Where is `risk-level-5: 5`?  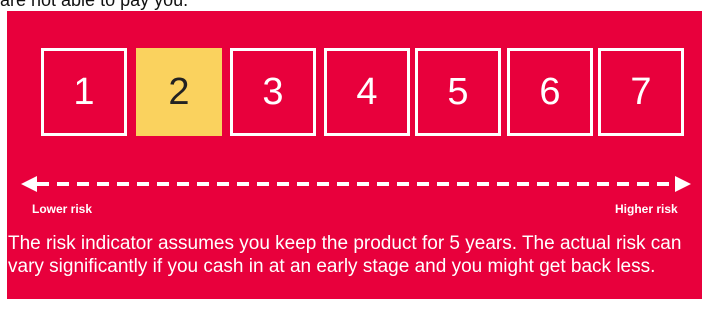 risk-level-5: 5 is located at coordinates (458, 92).